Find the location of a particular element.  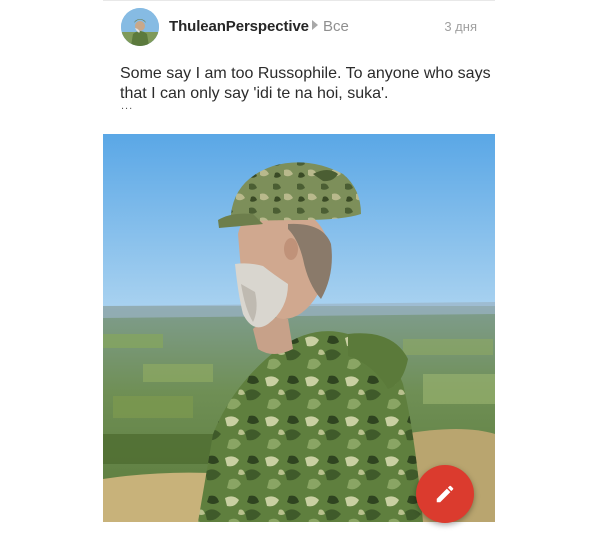

compose-button is located at coordinates (445, 494).